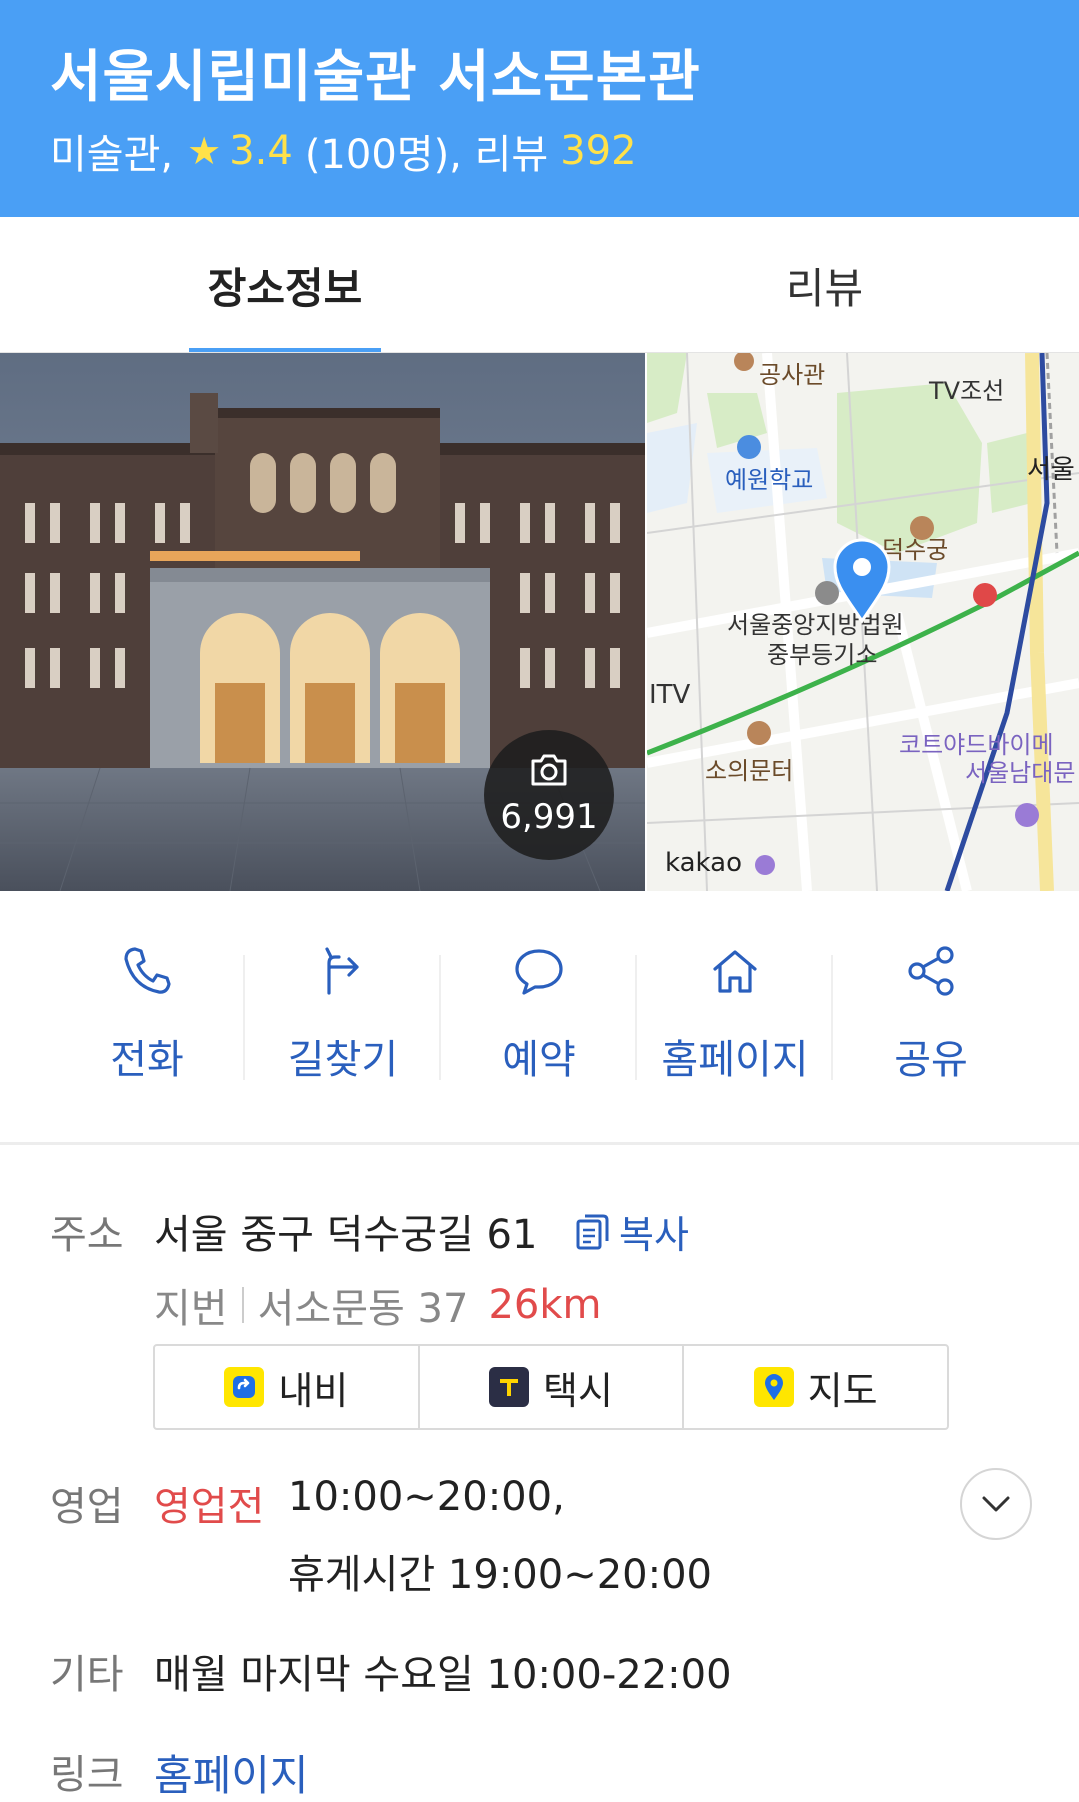  I want to click on svg-text: TV조선, so click(966, 391).